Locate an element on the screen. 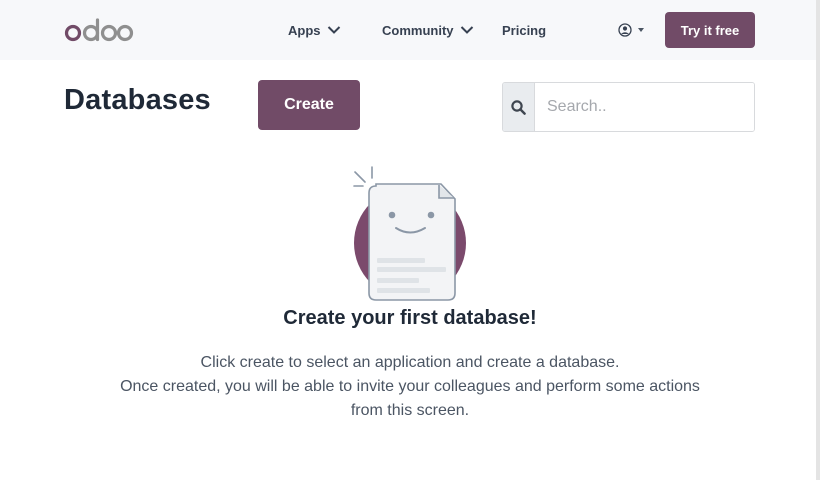  caret-down-icon is located at coordinates (641, 30).